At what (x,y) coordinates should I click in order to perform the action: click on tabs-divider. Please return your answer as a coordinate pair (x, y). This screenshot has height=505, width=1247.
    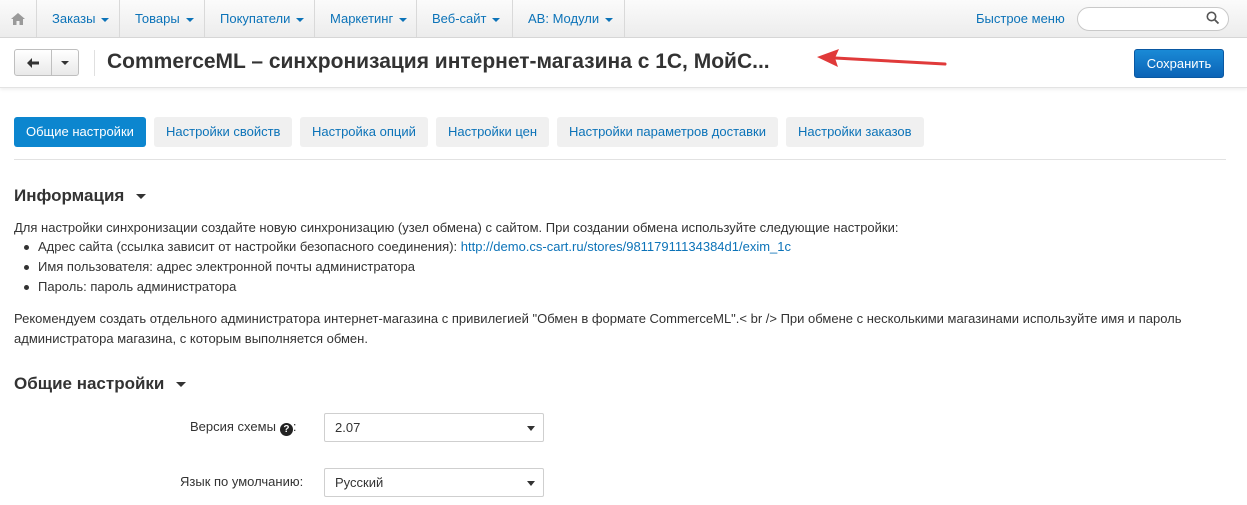
    Looking at the image, I should click on (620, 159).